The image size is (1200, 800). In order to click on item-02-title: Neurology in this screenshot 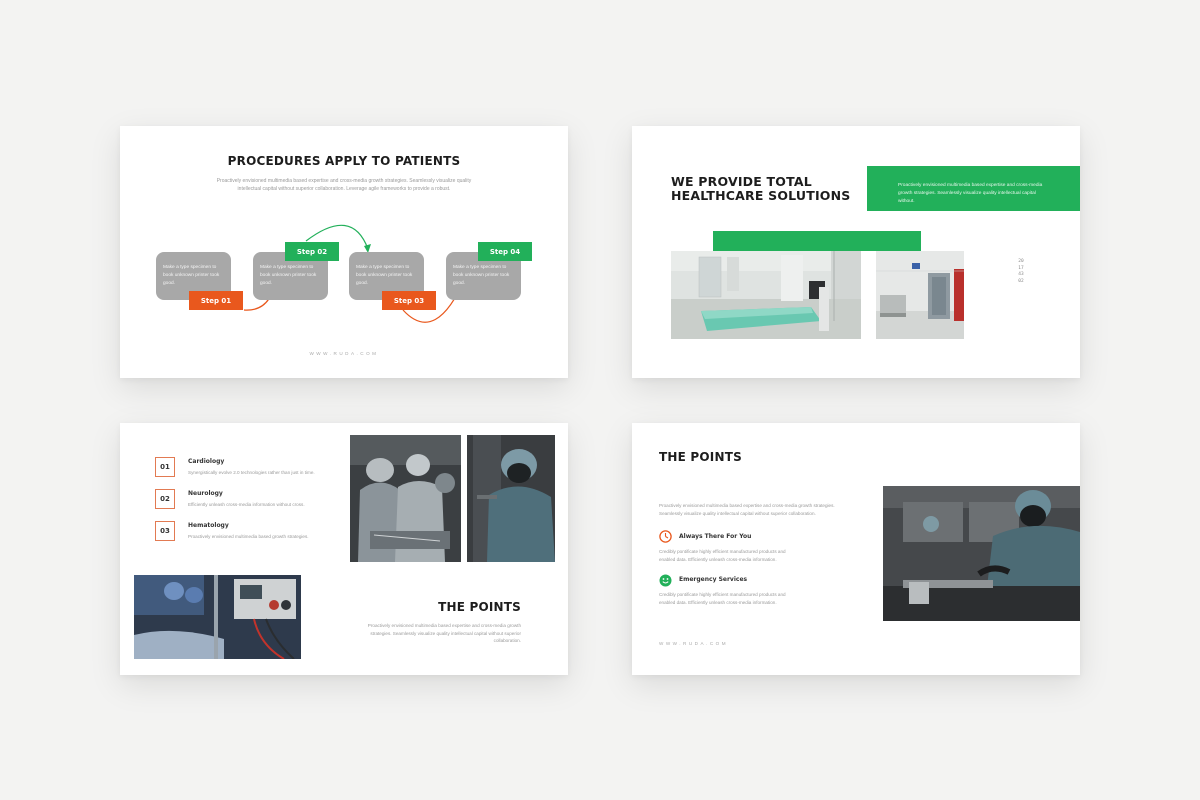, I will do `click(205, 493)`.